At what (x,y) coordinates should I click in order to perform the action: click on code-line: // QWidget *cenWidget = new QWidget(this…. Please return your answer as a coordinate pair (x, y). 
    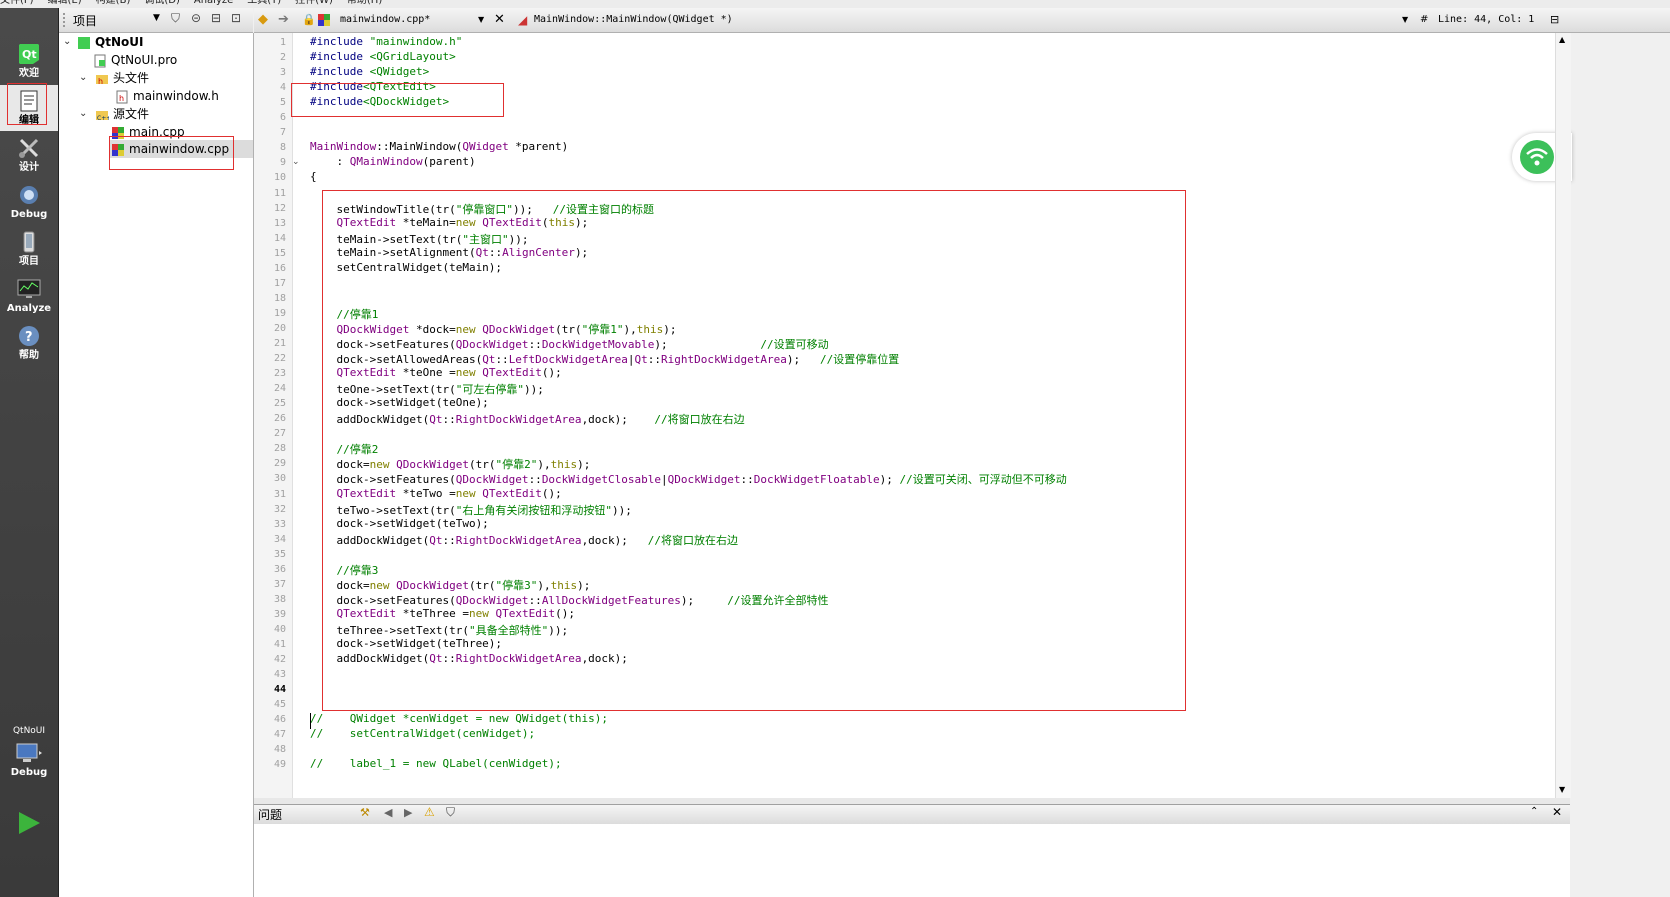
    Looking at the image, I should click on (459, 718).